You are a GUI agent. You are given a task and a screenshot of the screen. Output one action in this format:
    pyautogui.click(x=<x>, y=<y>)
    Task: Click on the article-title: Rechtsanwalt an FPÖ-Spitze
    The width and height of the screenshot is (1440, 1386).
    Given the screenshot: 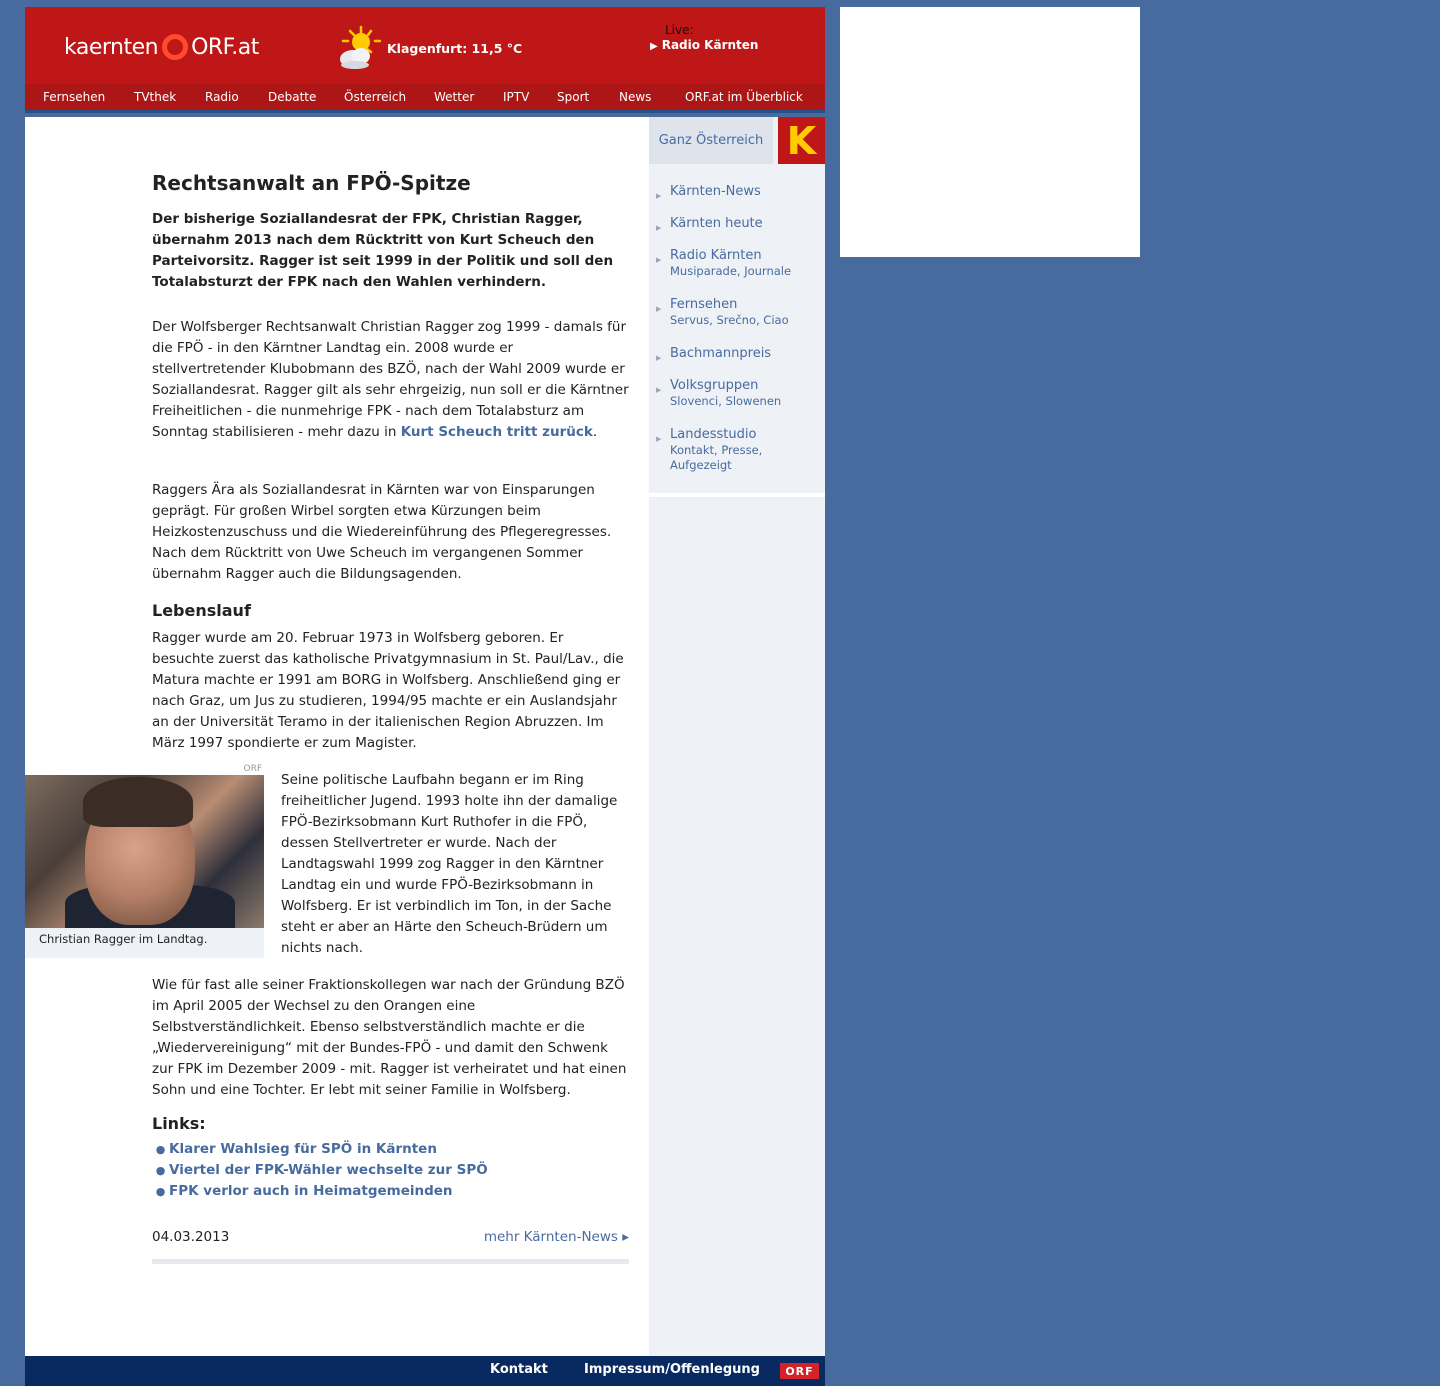 What is the action you would take?
    pyautogui.click(x=311, y=183)
    